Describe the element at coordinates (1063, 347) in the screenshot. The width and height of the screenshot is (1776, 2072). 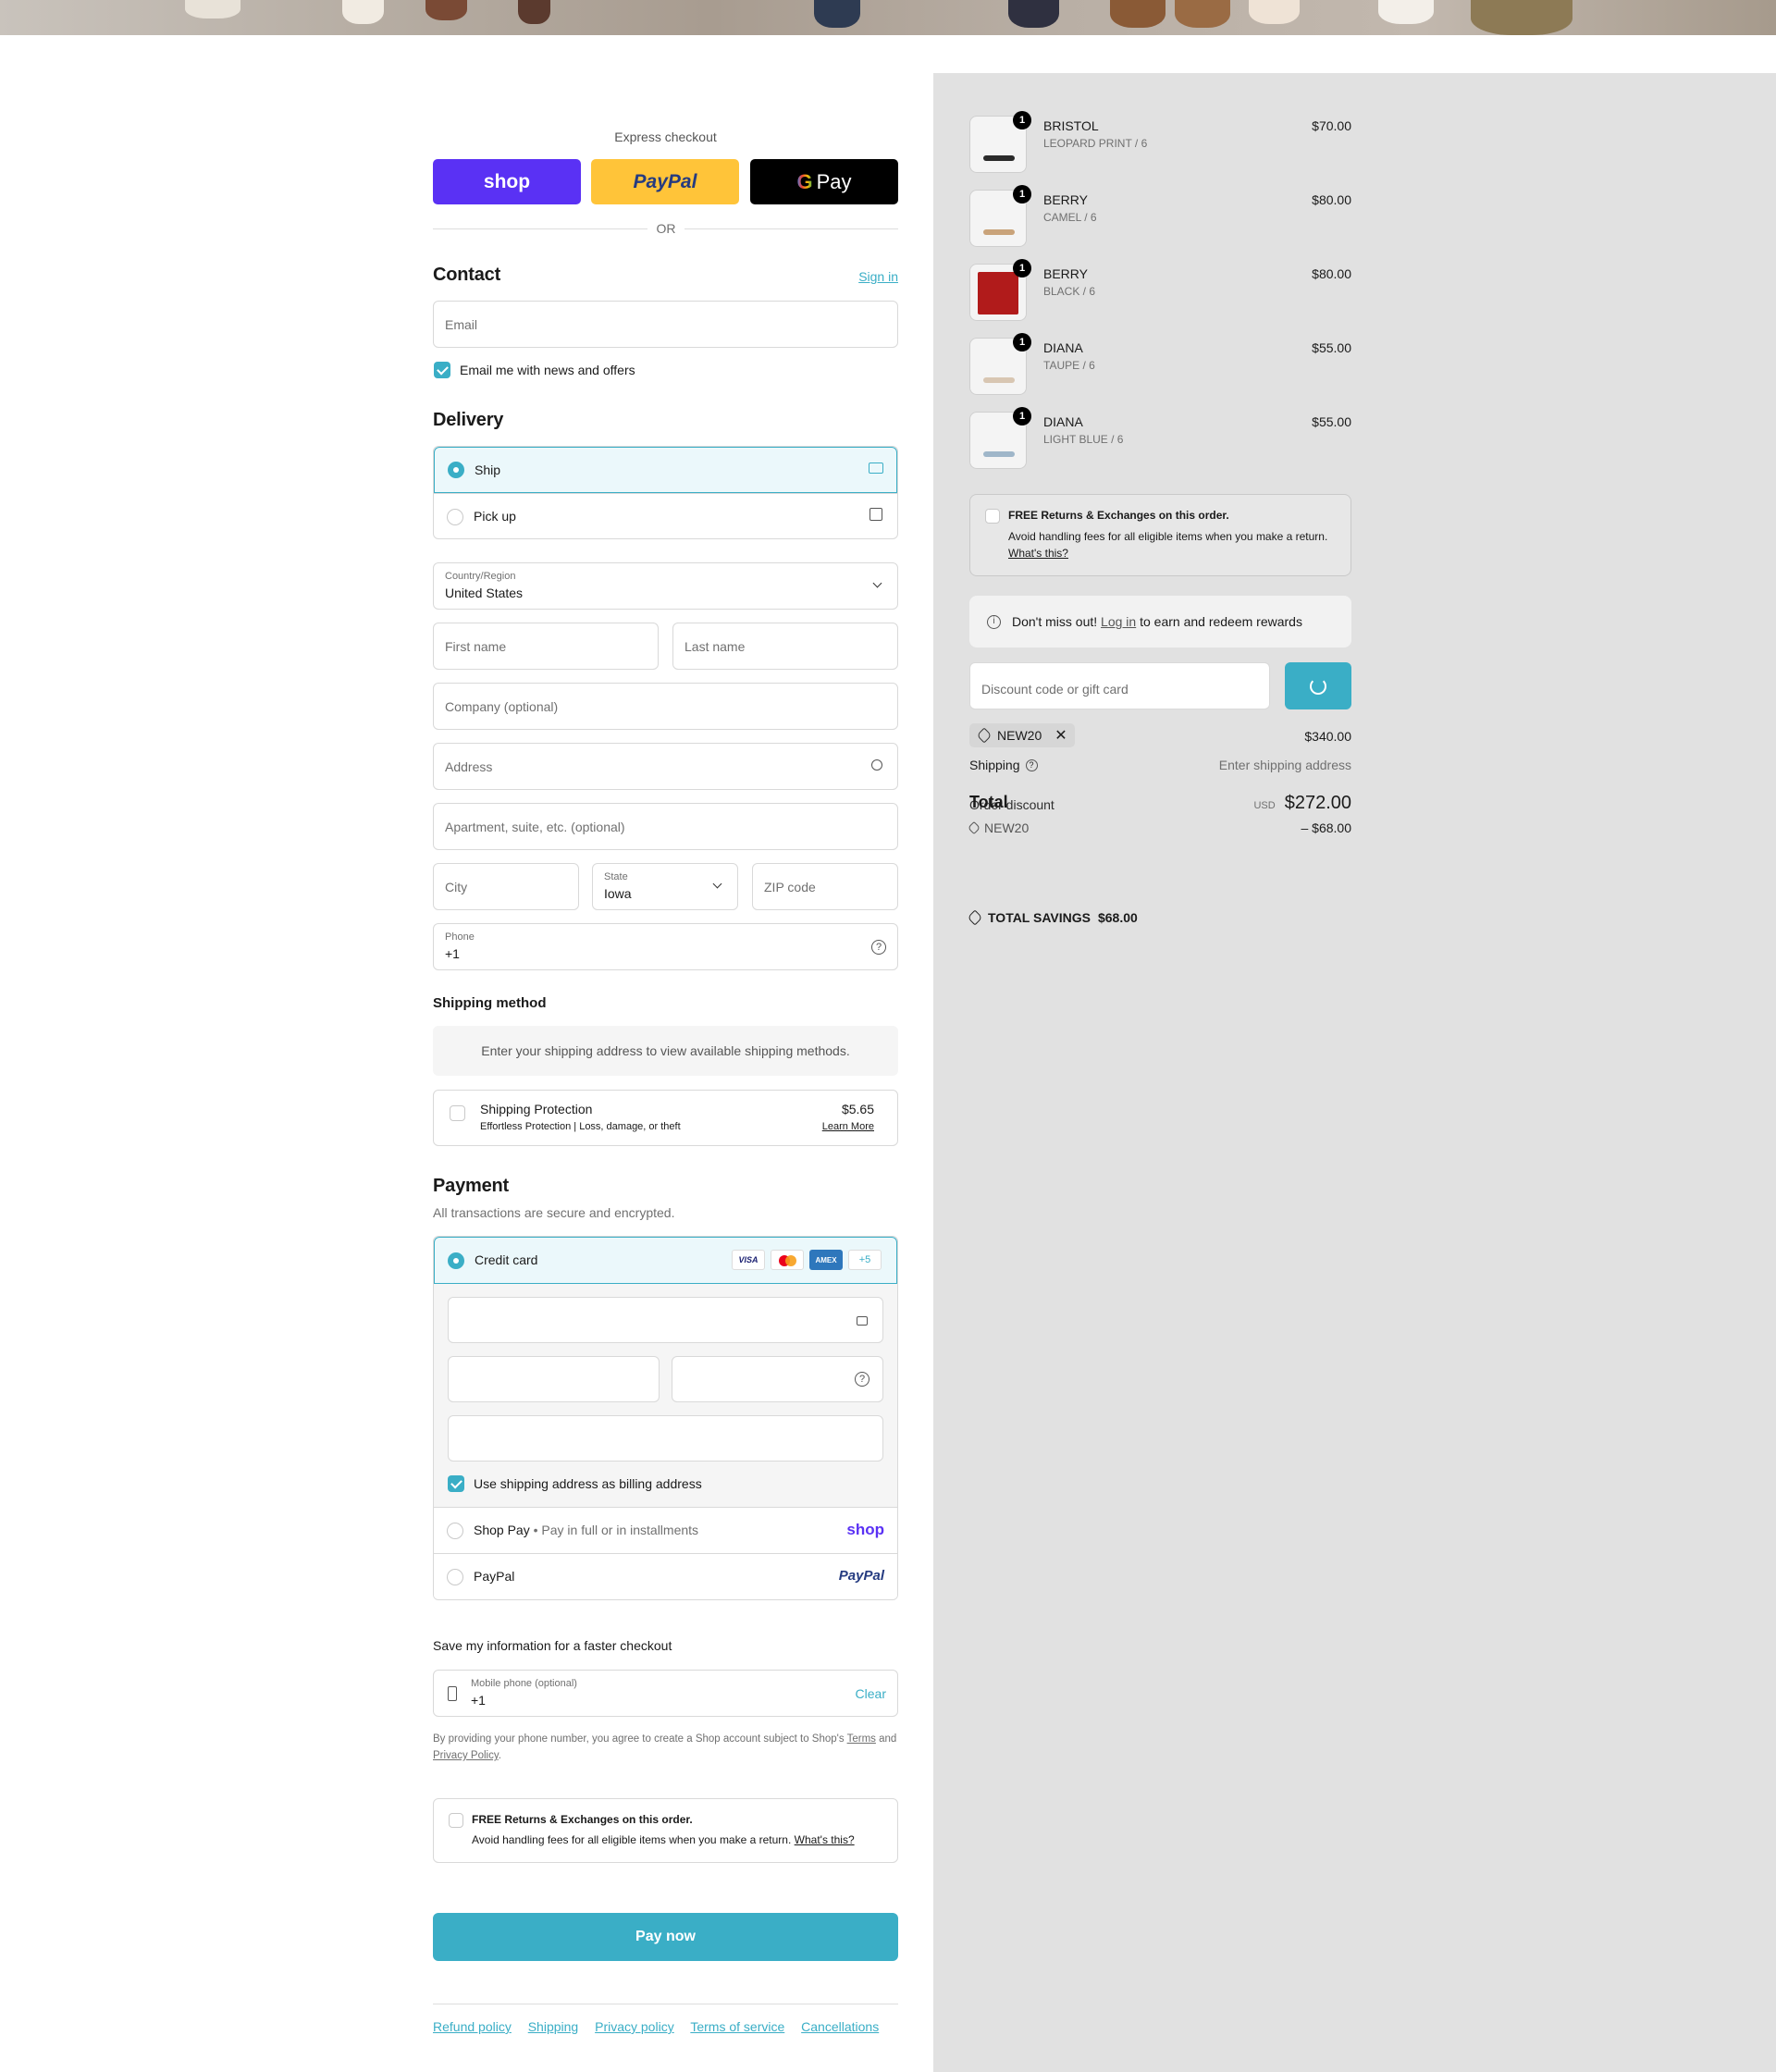
I see `product-name: DIANA` at that location.